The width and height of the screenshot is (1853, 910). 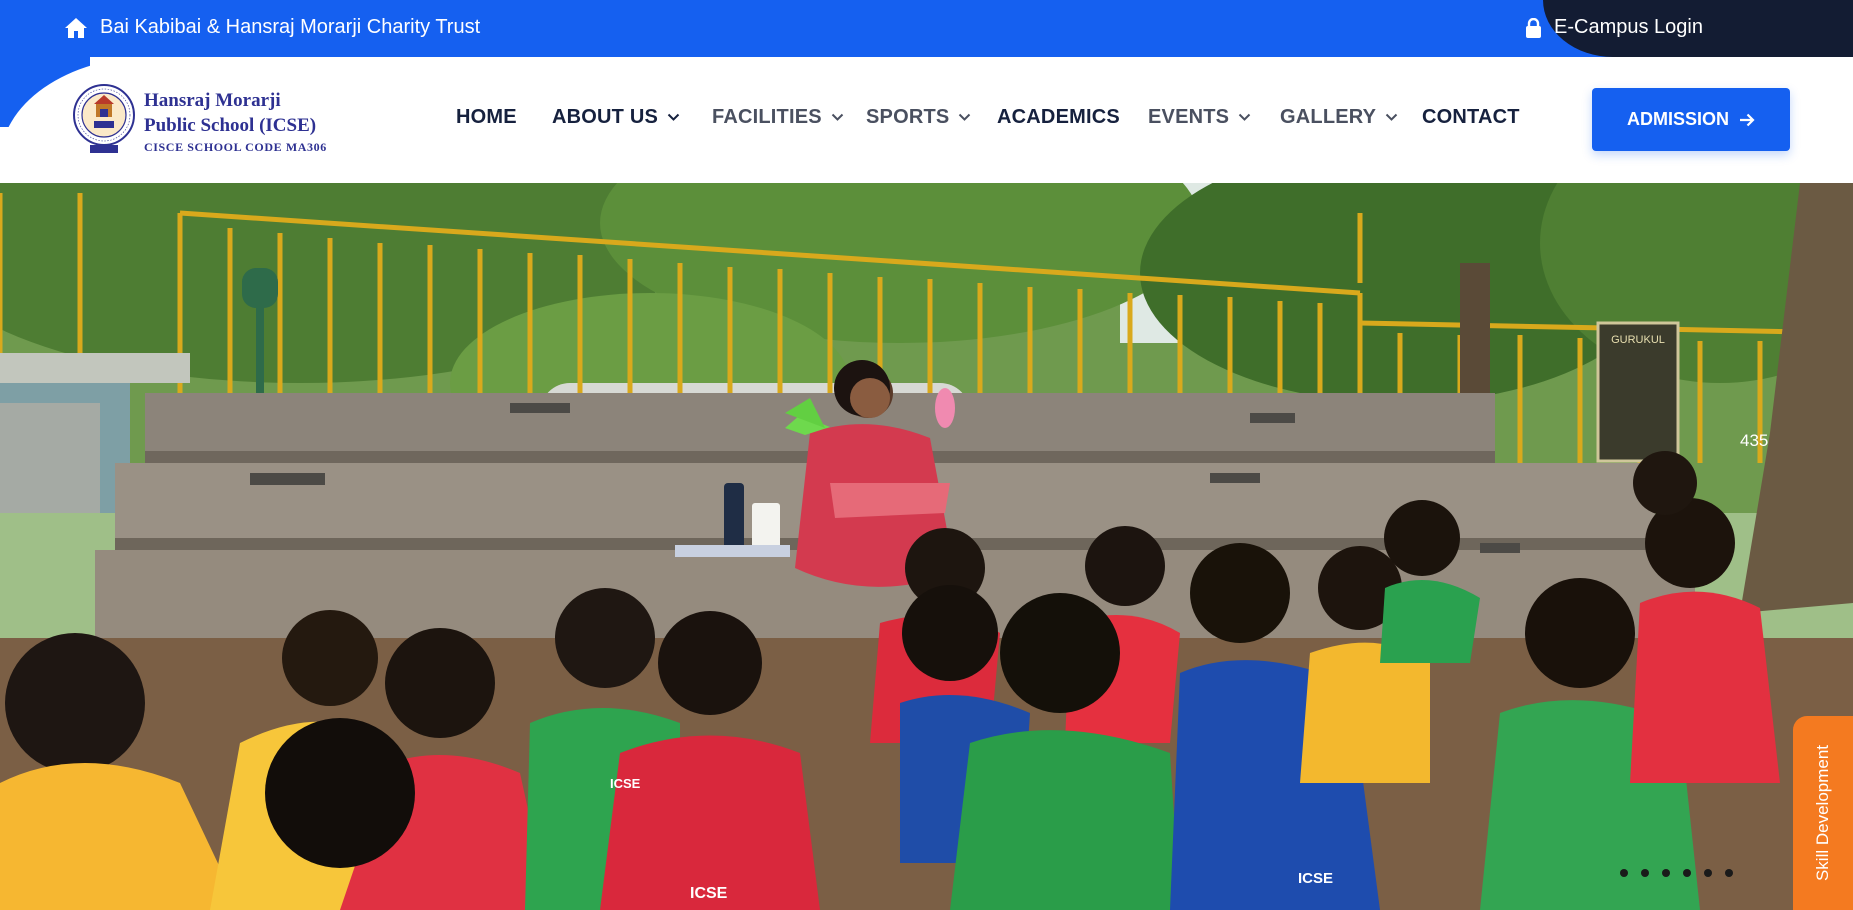 What do you see at coordinates (1189, 117) in the screenshot?
I see `nav-events-label: EVENTS` at bounding box center [1189, 117].